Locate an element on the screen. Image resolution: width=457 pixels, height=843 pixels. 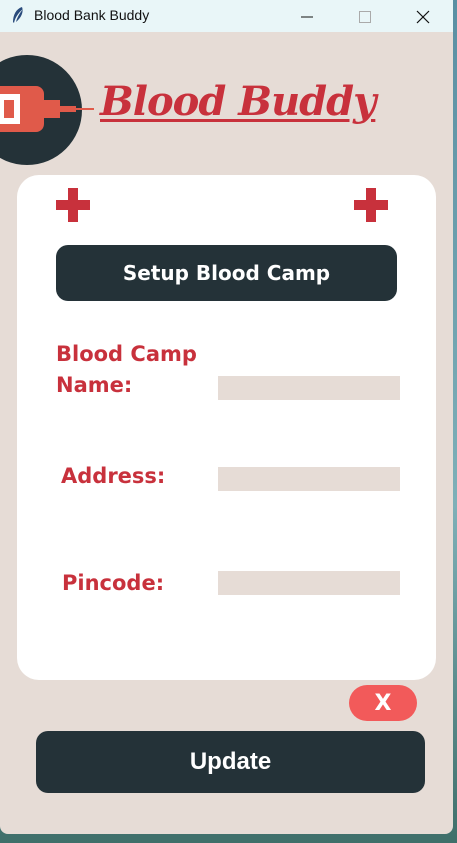
minimize-icon is located at coordinates (307, 17).